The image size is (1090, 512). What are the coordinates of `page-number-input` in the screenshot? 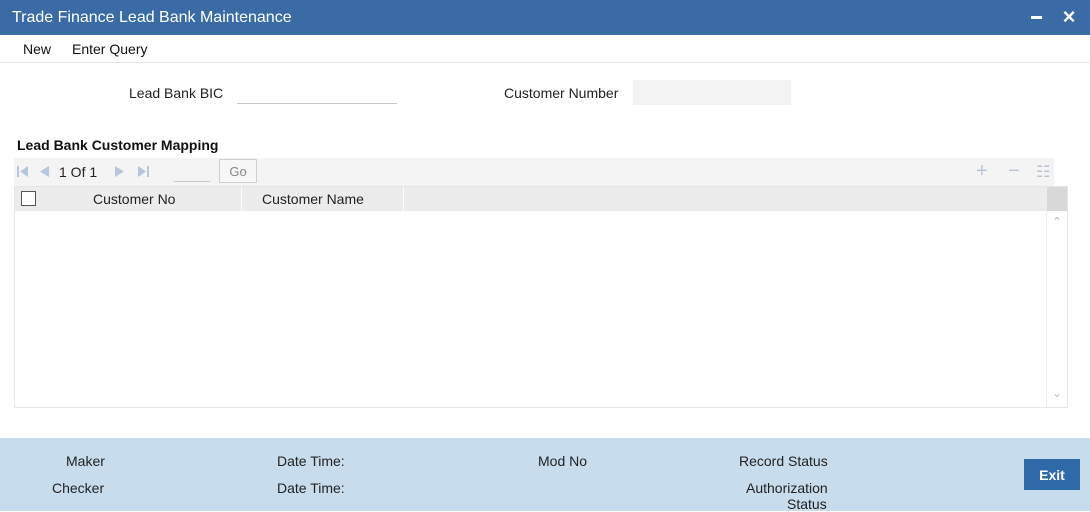 It's located at (192, 172).